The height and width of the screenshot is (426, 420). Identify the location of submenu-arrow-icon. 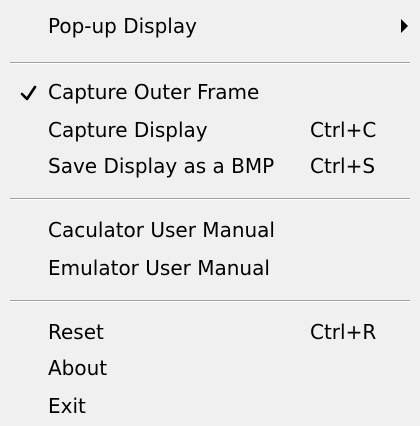
(404, 26).